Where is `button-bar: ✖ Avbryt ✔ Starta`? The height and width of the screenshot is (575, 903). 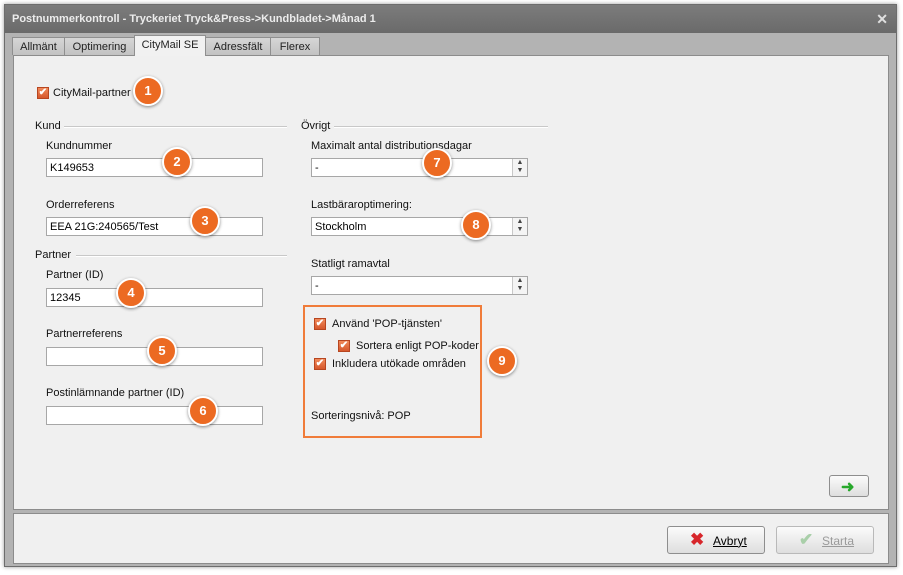
button-bar: ✖ Avbryt ✔ Starta is located at coordinates (451, 538).